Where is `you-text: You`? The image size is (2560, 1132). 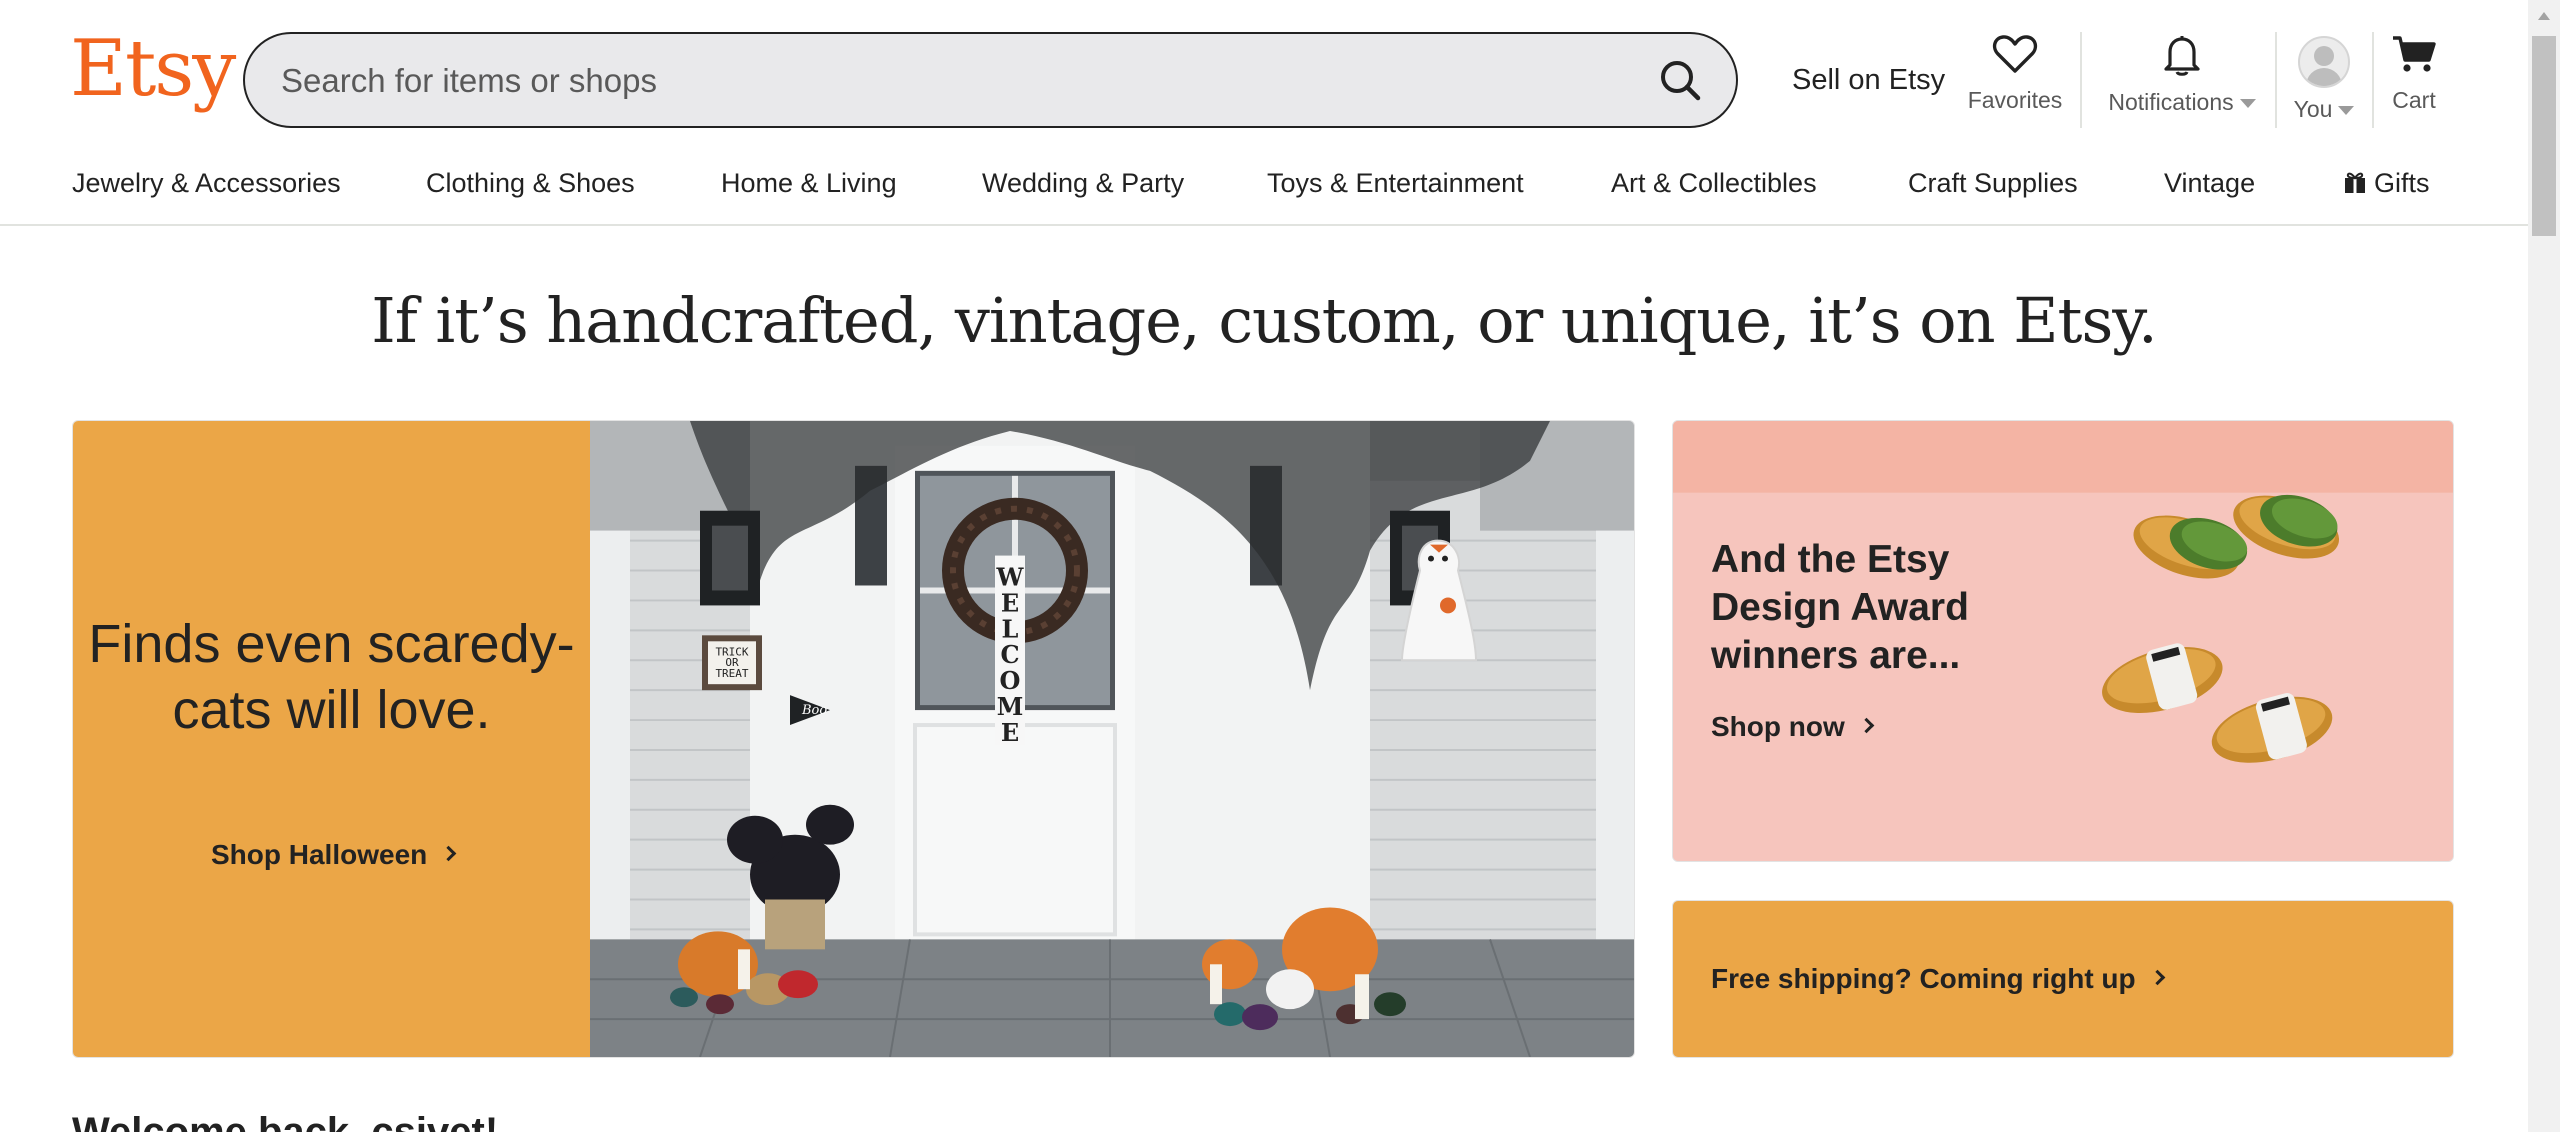
you-text: You is located at coordinates (2313, 109).